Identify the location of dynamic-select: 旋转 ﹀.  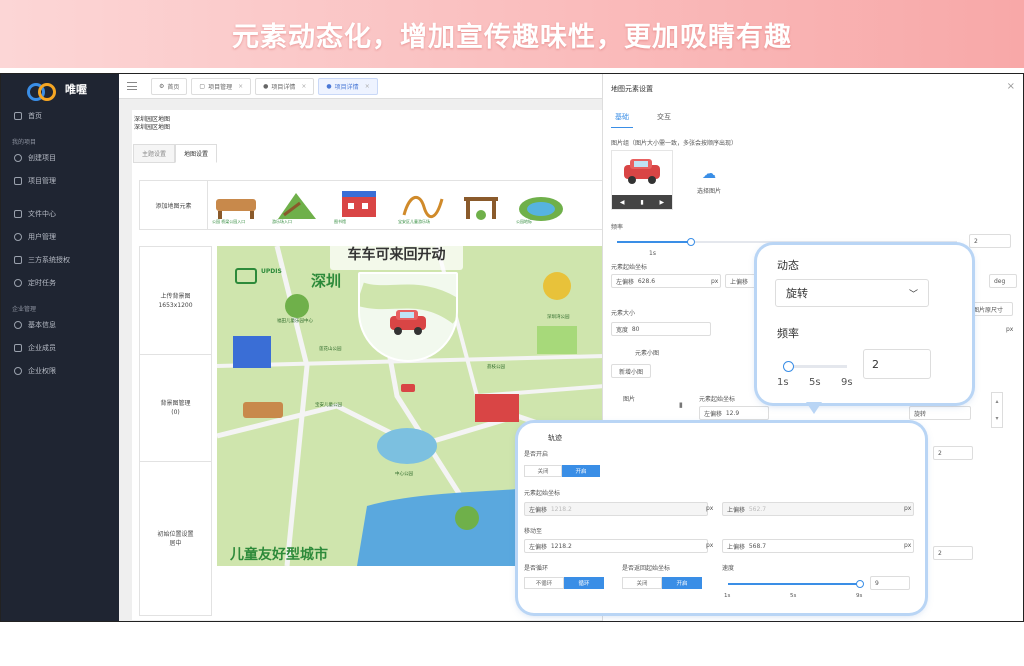
(852, 293).